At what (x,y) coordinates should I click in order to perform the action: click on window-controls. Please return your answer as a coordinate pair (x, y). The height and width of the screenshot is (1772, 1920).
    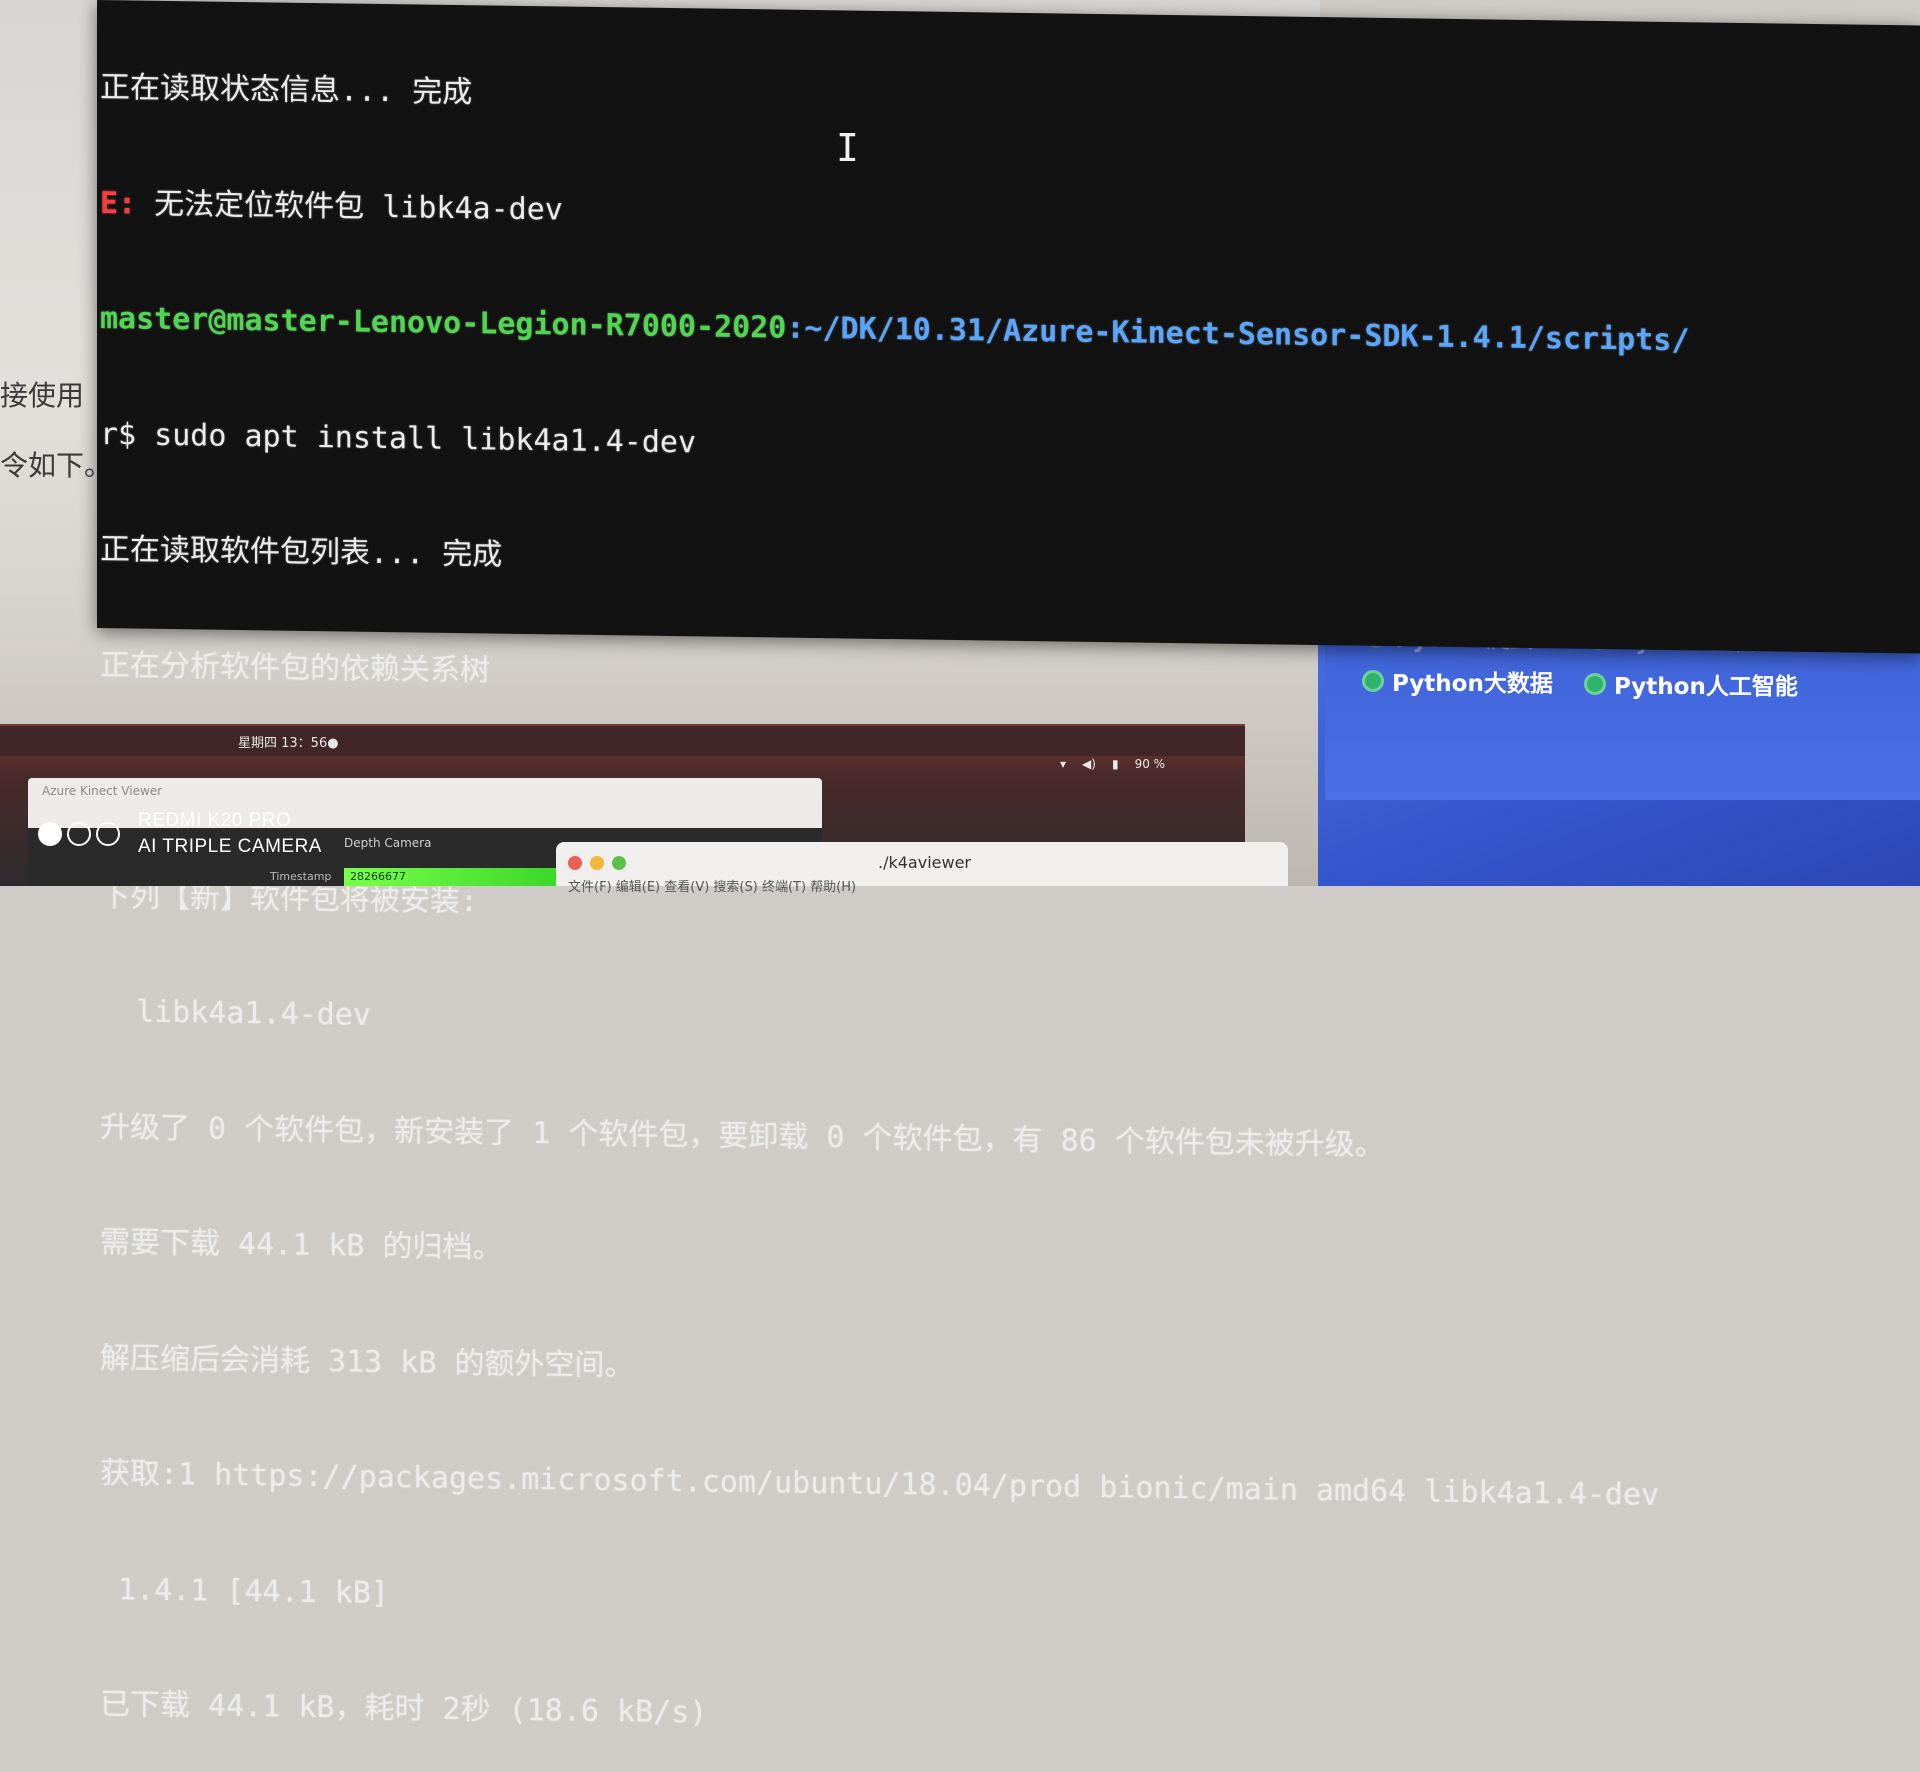
    Looking at the image, I should click on (597, 863).